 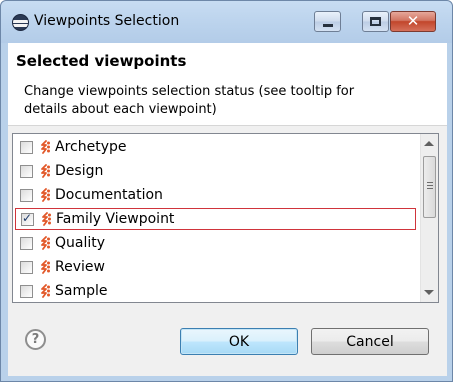 What do you see at coordinates (215, 291) in the screenshot?
I see `viewpoint-item: Sample` at bounding box center [215, 291].